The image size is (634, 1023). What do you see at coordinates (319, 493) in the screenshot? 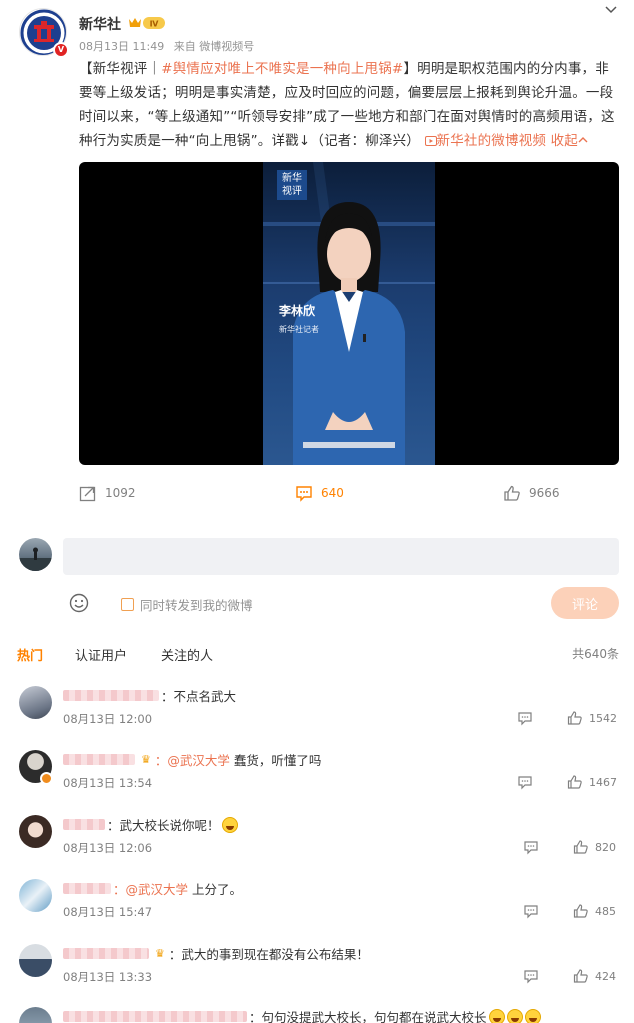
I see `comment-button: 640` at bounding box center [319, 493].